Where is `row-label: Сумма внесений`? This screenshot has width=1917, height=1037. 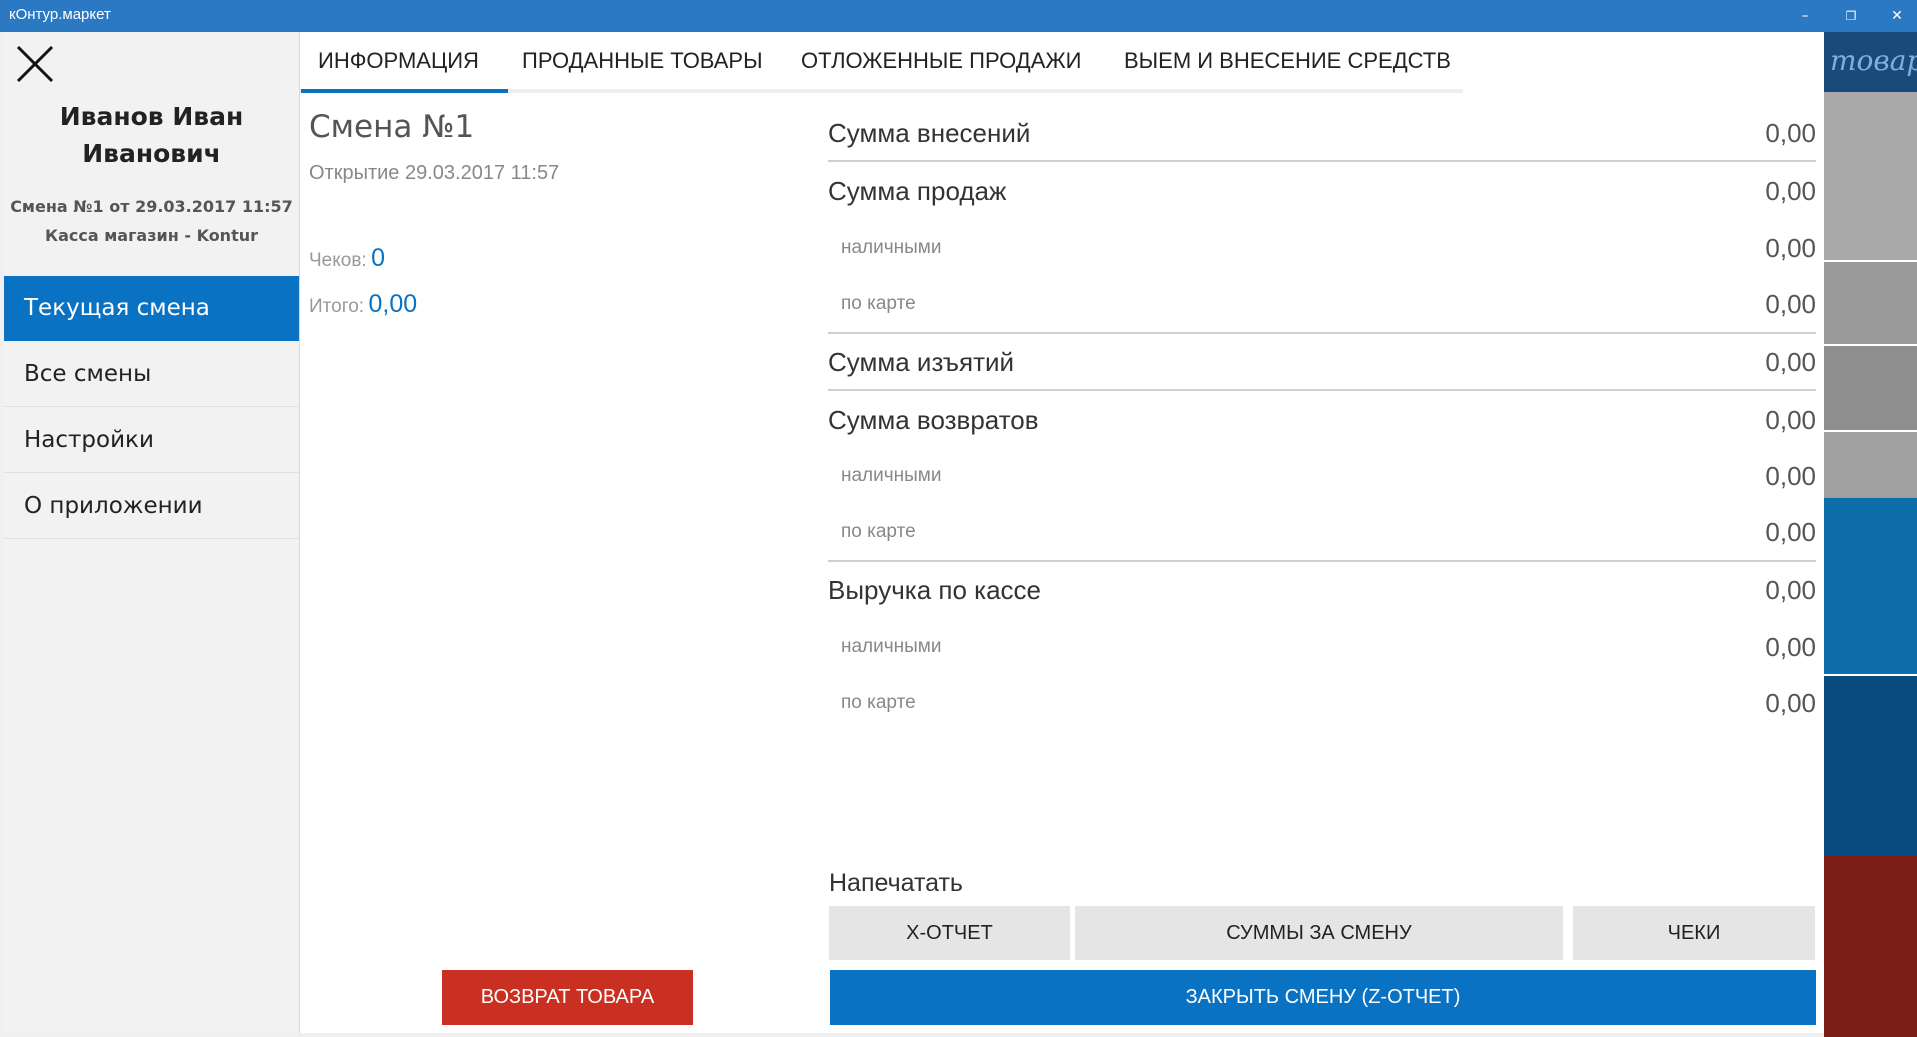 row-label: Сумма внесений is located at coordinates (929, 133).